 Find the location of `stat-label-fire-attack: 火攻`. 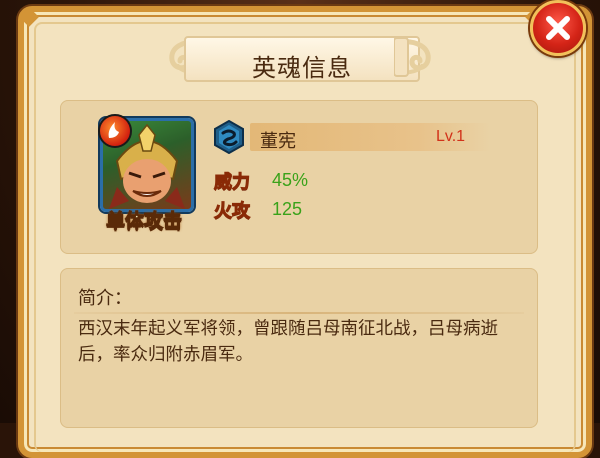

stat-label-fire-attack: 火攻 is located at coordinates (232, 212).